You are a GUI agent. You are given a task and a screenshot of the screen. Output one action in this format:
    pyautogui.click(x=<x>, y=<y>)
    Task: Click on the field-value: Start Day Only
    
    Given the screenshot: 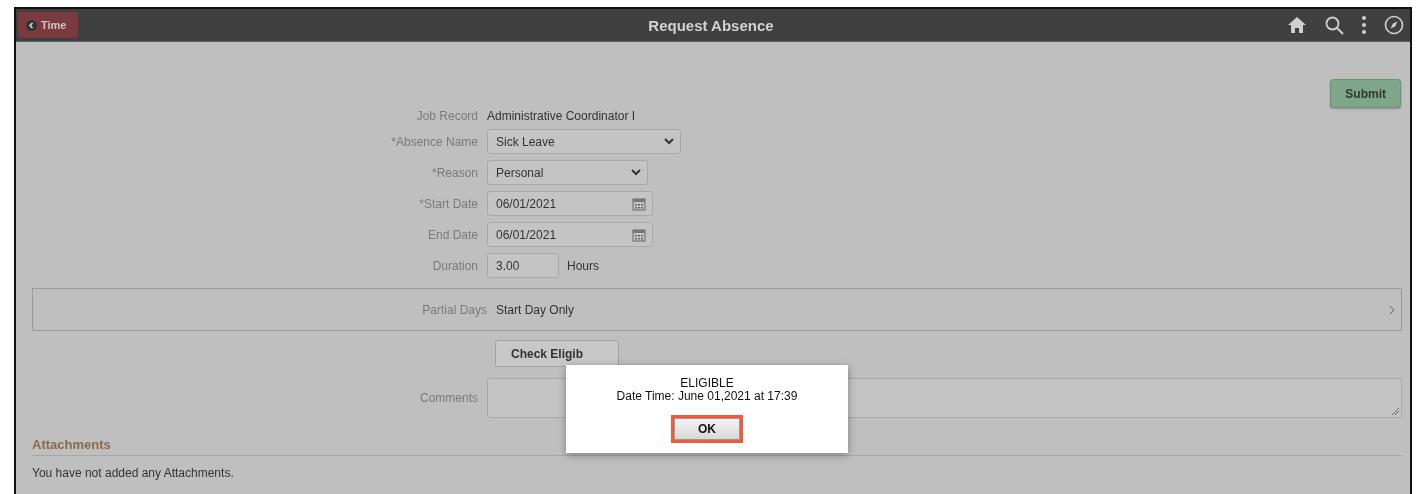 What is the action you would take?
    pyautogui.click(x=536, y=309)
    